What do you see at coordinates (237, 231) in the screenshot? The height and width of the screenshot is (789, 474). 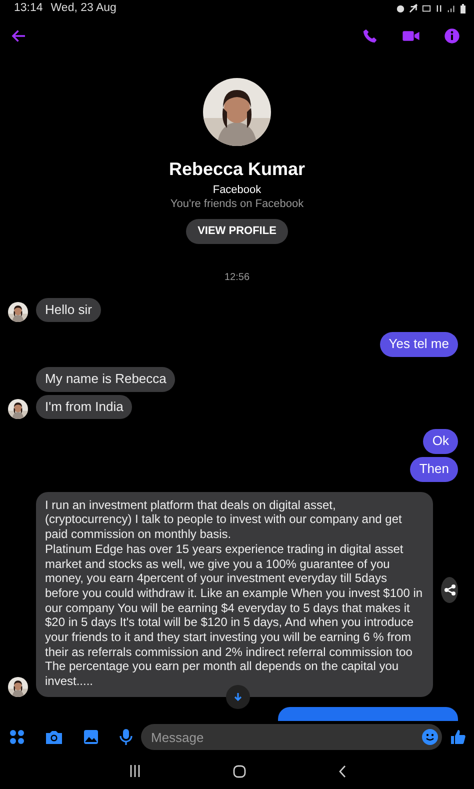 I see `view-profile-button: VIEW PROFILE` at bounding box center [237, 231].